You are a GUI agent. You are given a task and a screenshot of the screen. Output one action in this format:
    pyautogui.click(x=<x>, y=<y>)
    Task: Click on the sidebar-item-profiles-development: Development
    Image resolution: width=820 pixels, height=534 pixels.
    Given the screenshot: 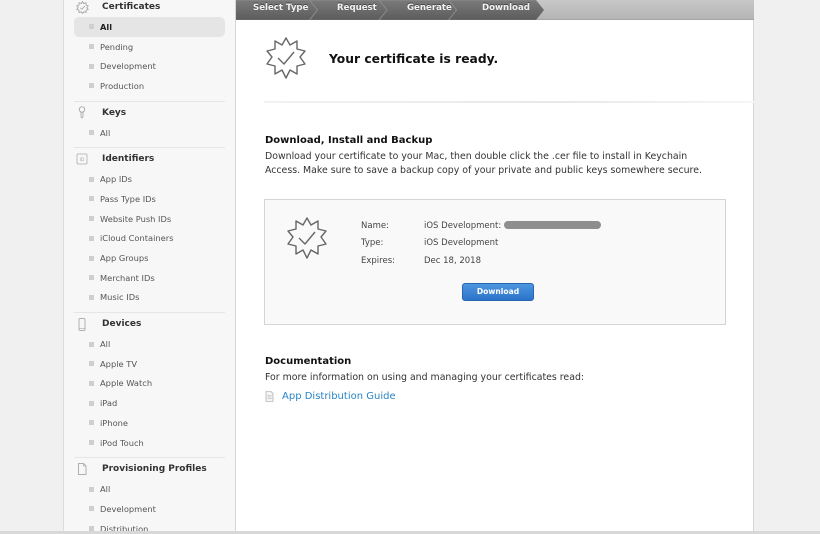 What is the action you would take?
    pyautogui.click(x=149, y=509)
    